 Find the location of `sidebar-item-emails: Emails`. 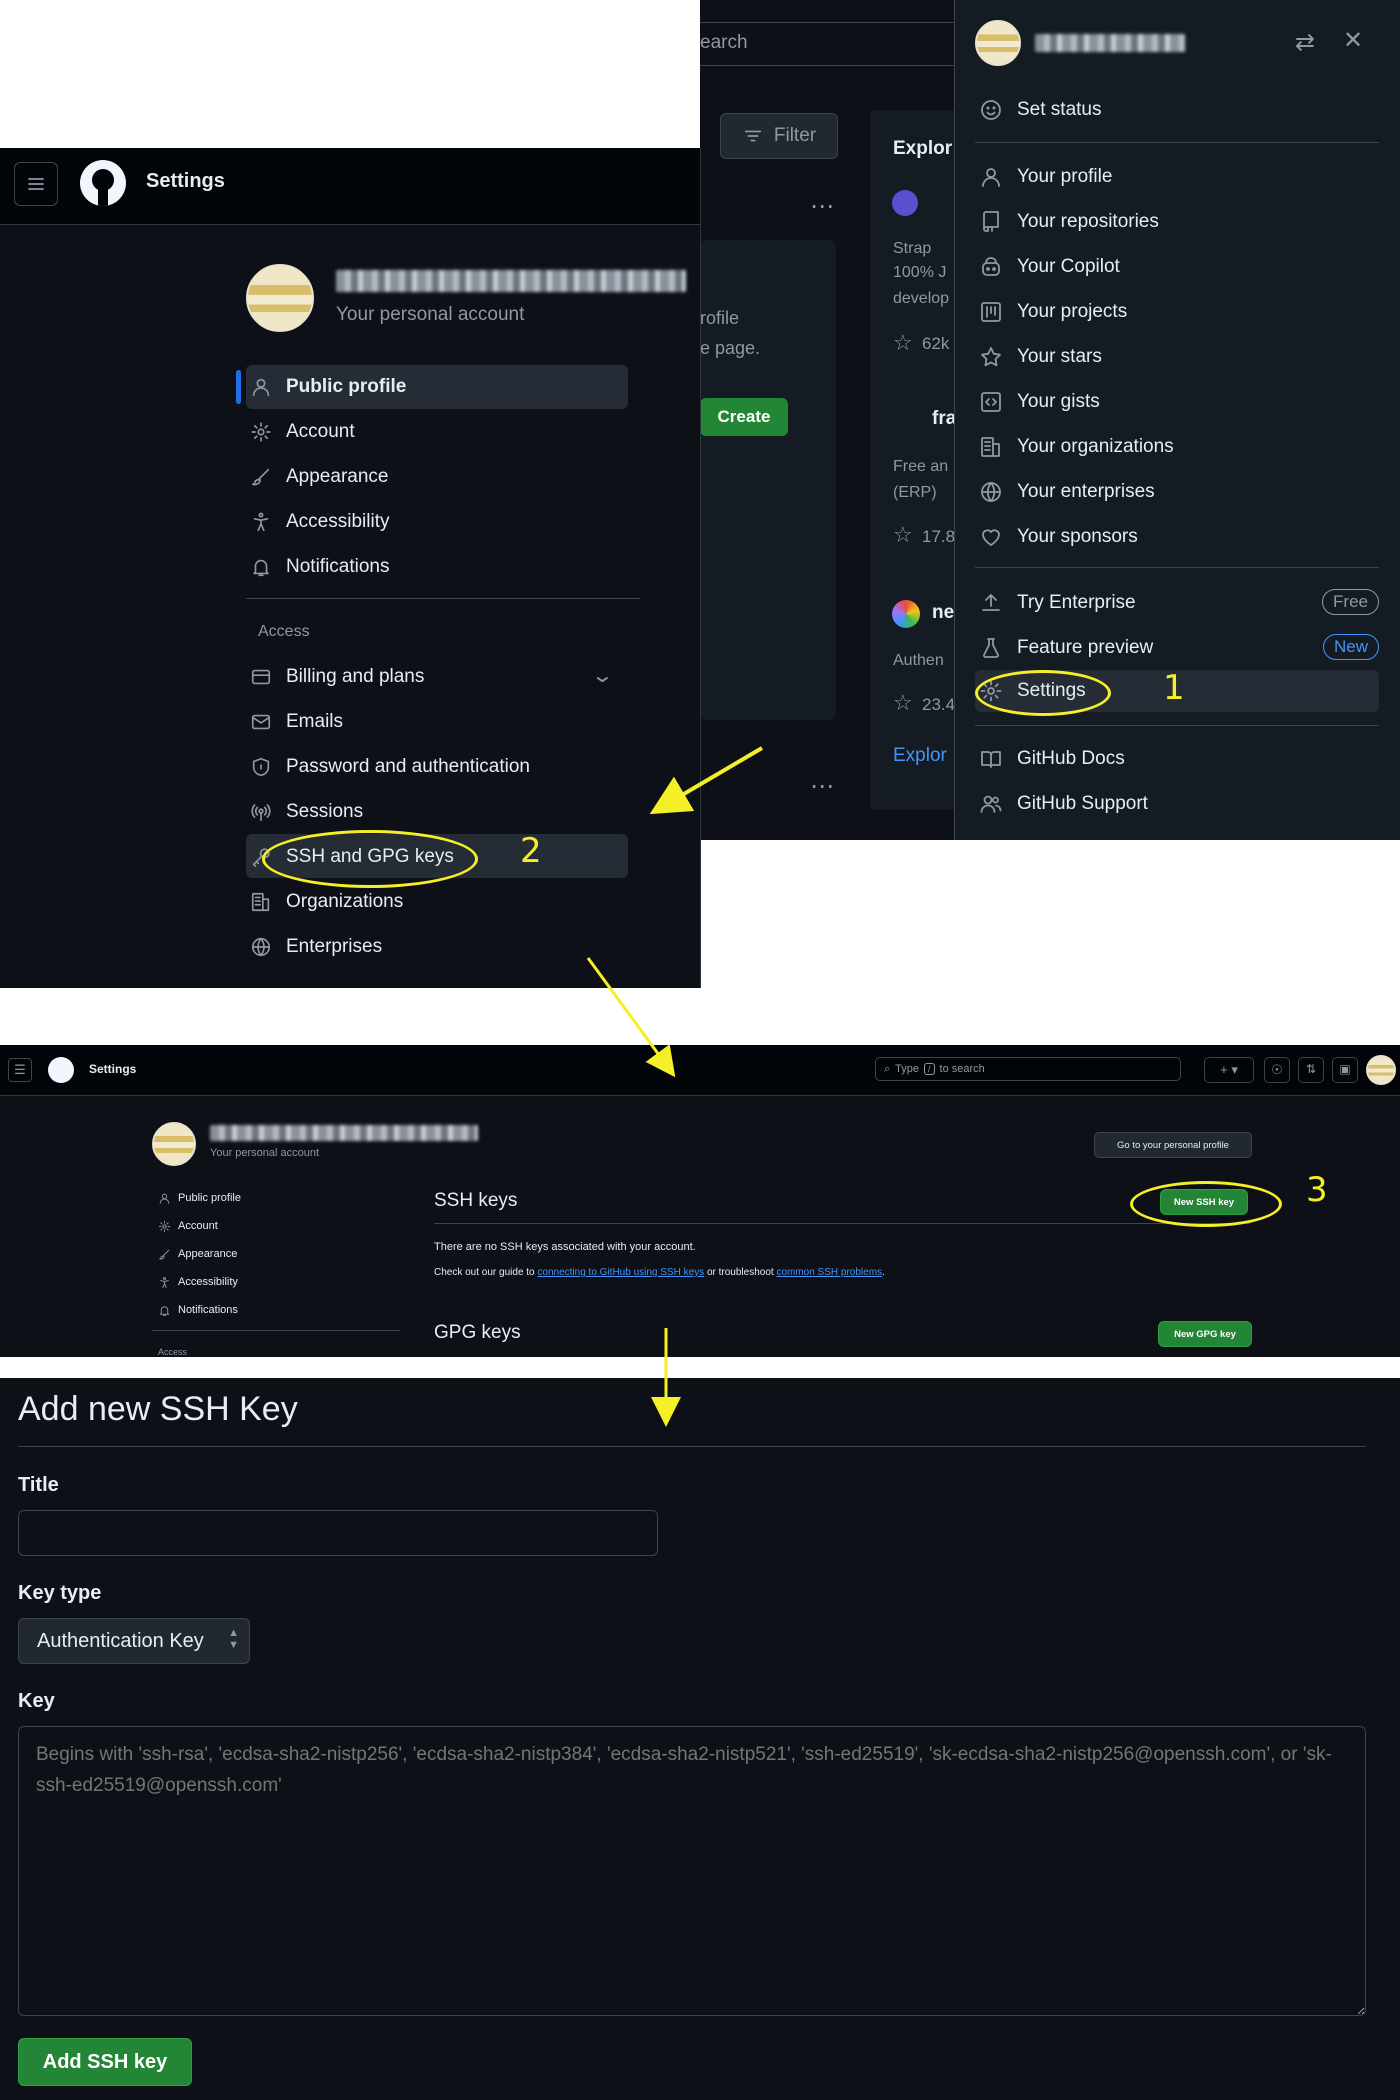

sidebar-item-emails: Emails is located at coordinates (296, 722).